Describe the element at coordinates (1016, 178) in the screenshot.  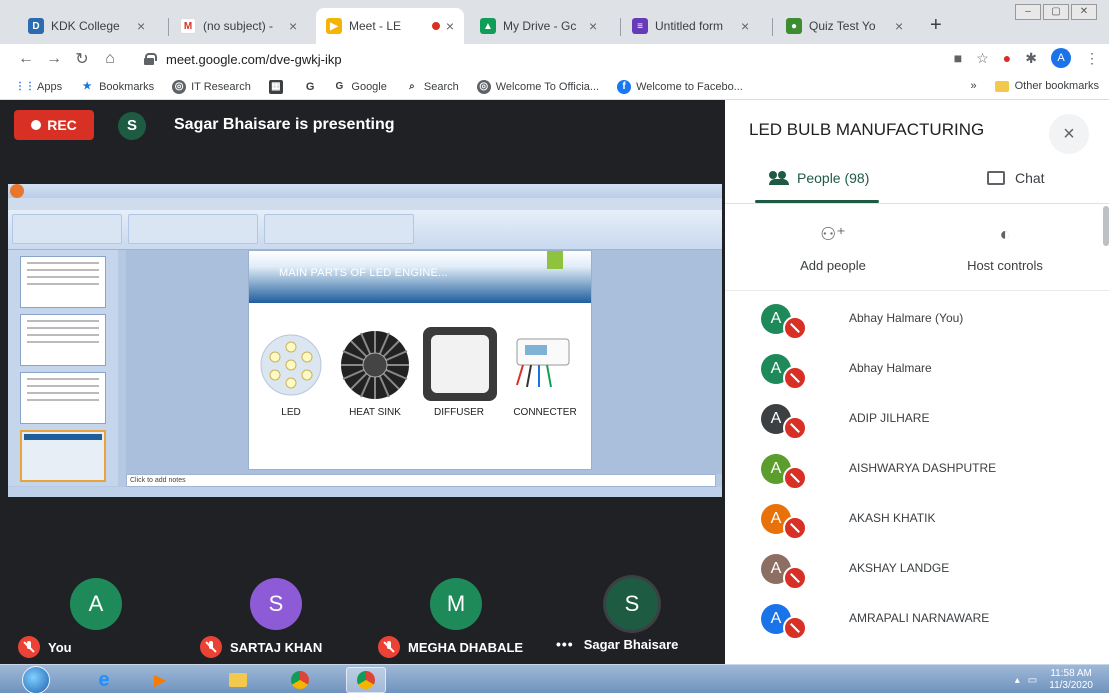
I see `tab-chat: Chat` at that location.